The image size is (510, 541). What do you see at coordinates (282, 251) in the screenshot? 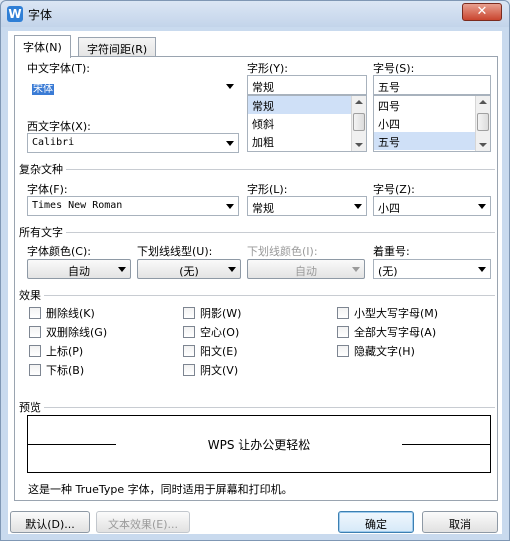
I see `underline-color-label: 下划线颜色(I):` at bounding box center [282, 251].